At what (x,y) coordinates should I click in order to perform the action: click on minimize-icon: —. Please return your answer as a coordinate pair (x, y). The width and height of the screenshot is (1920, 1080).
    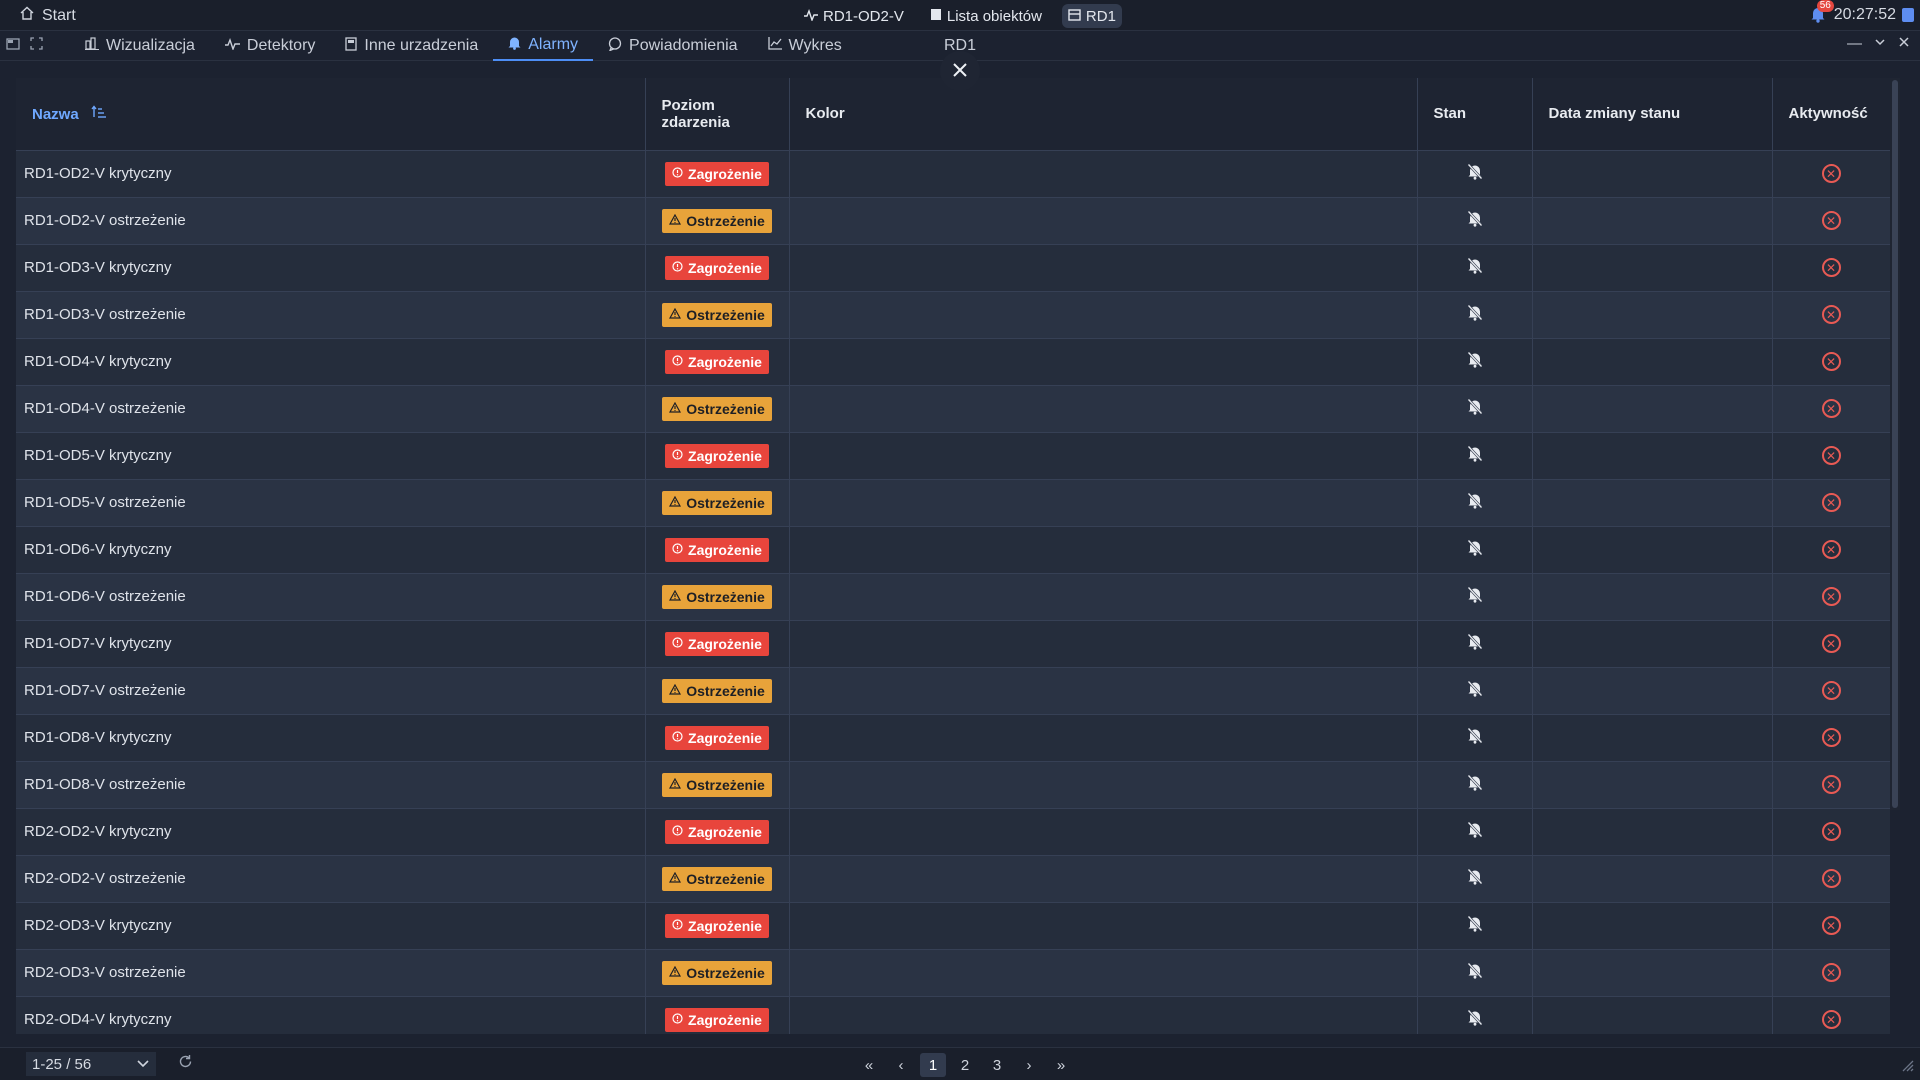
    Looking at the image, I should click on (1854, 43).